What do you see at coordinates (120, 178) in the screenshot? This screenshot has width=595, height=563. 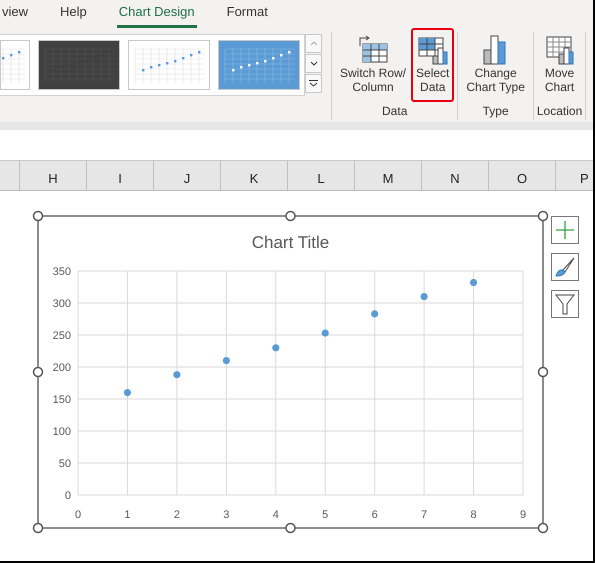 I see `column-header: I` at bounding box center [120, 178].